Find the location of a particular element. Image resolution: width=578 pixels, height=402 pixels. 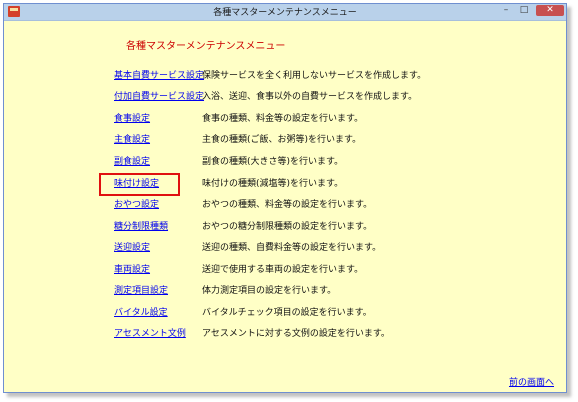

menu-description: バイタルチェック項目の設定を行います。 is located at coordinates (287, 313).